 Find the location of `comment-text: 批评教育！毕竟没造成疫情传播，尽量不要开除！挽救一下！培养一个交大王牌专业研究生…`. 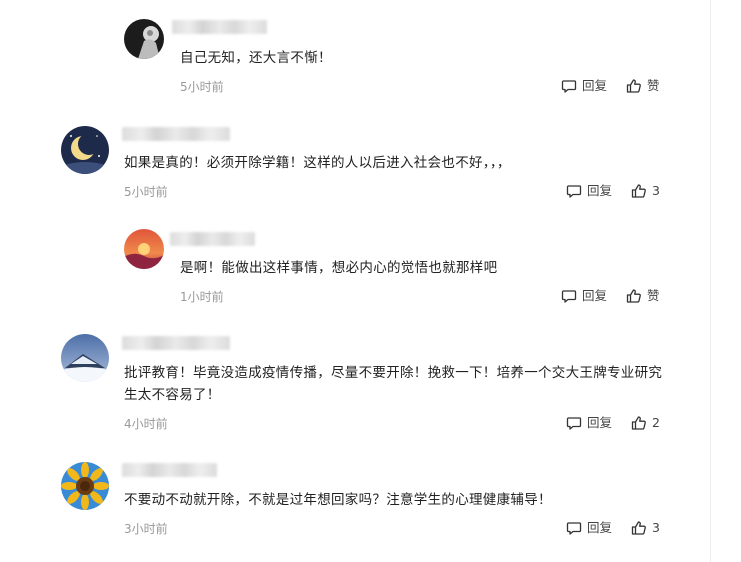

comment-text: 批评教育！毕竟没造成疫情传播，尽量不要开除！挽救一下！培养一个交大王牌专业研究生… is located at coordinates (393, 384).